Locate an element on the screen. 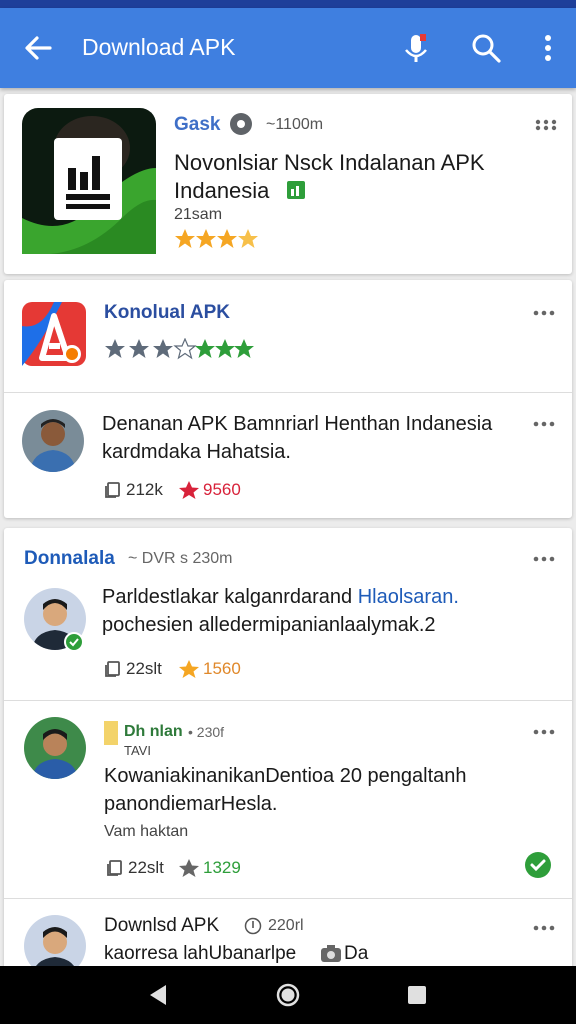 Image resolution: width=576 pixels, height=1024 pixels. item-text-line1: Parldestlakar kalganrdarand Hlaolsaran. is located at coordinates (280, 597).